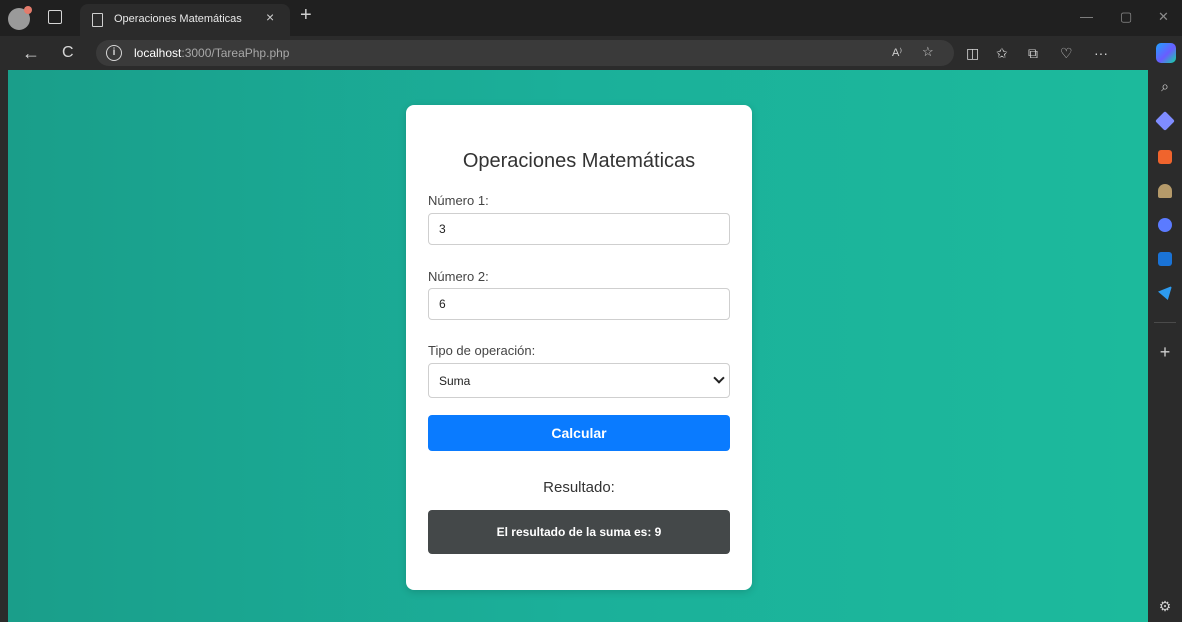  Describe the element at coordinates (68, 53) in the screenshot. I see `refresh-button: C` at that location.